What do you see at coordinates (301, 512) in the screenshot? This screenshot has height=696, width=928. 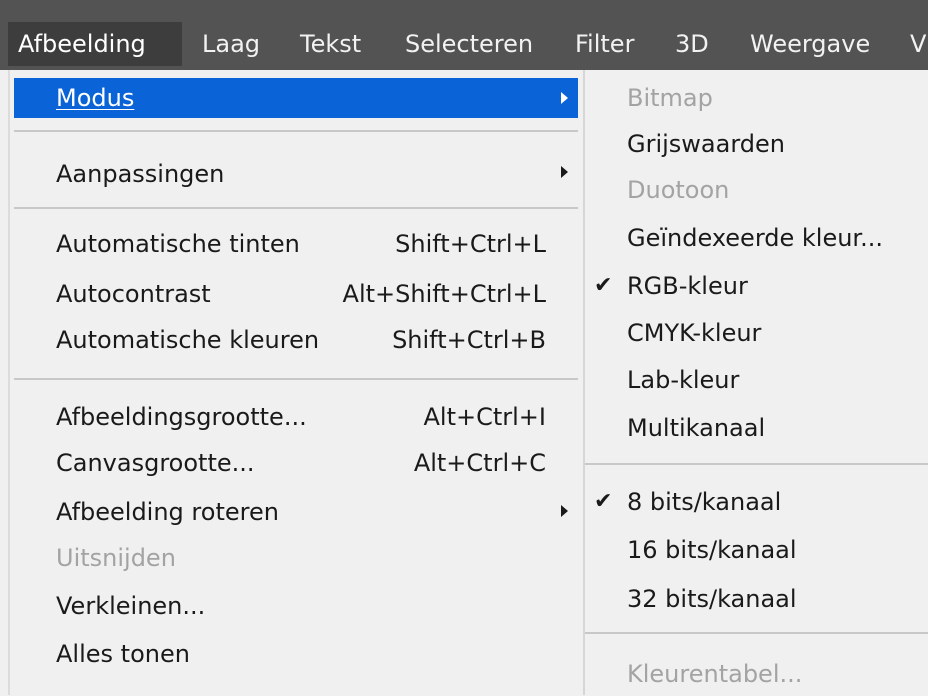 I see `menu-item-afbeelding-roteren: Afbeelding roteren` at bounding box center [301, 512].